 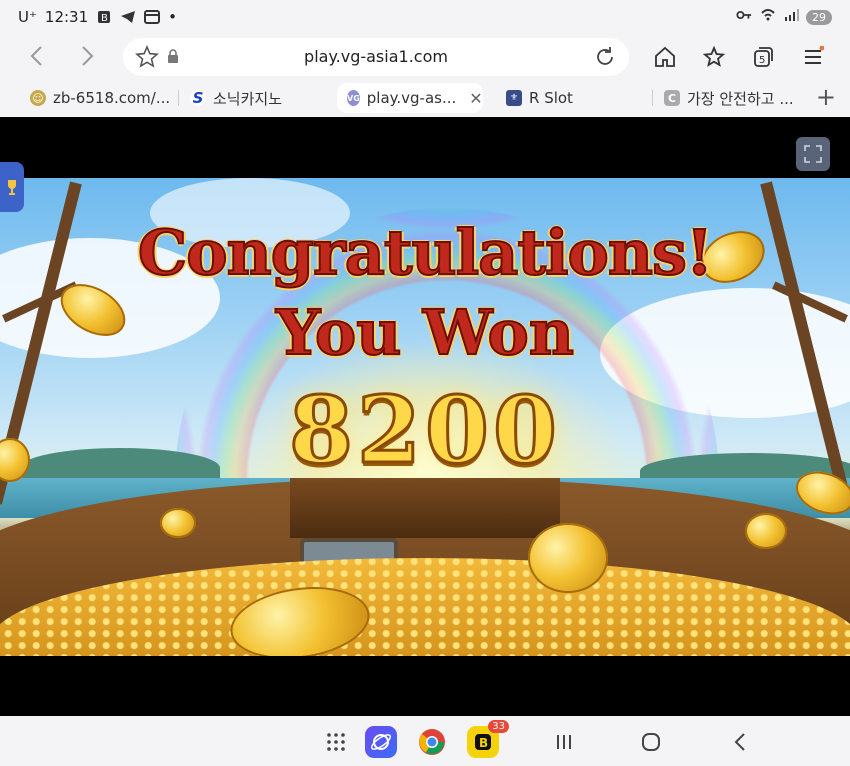 I want to click on url-text: play.vg-asia1.com, so click(x=376, y=56).